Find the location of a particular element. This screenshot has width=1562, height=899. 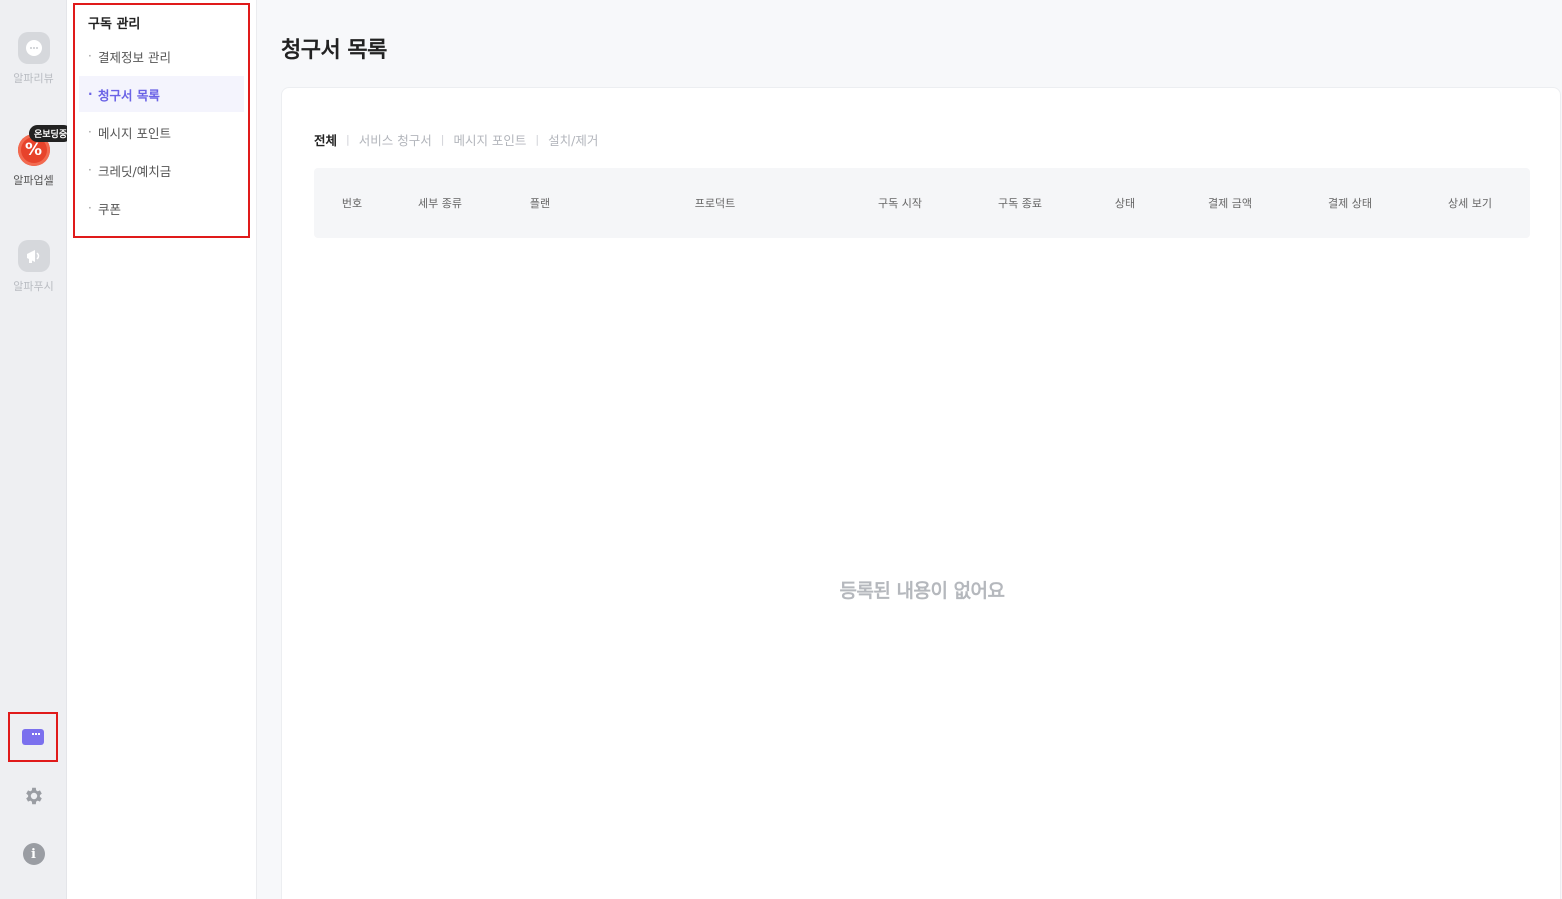

invoice-filter-tabs: 전체 | 서비스 청구서 | 메시지 포인트 | 설치/제거 is located at coordinates (456, 139).